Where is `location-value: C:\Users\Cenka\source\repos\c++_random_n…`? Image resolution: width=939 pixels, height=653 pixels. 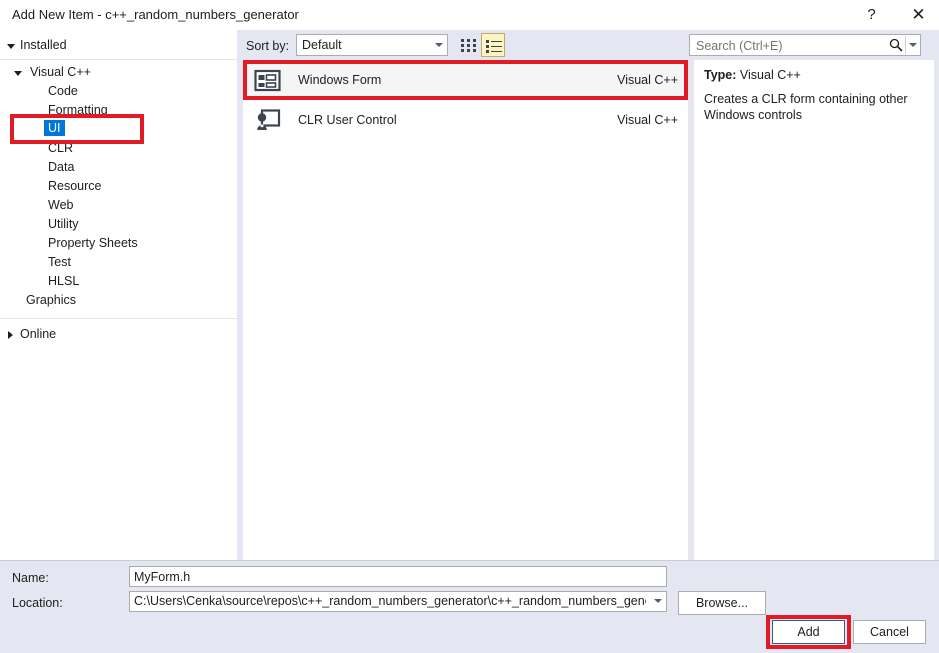
location-value: C:\Users\Cenka\source\repos\c++_random_n… is located at coordinates (390, 601).